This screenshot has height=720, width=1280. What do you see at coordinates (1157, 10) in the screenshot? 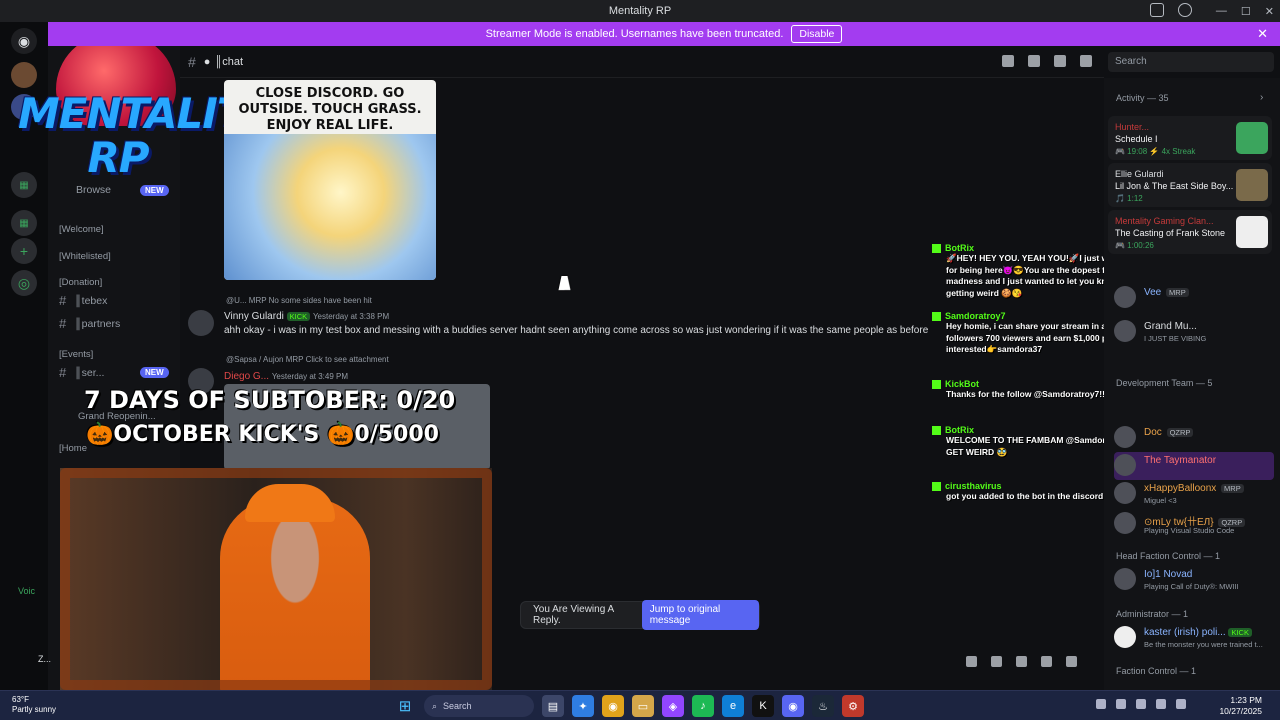
I see `inbox-icon` at bounding box center [1157, 10].